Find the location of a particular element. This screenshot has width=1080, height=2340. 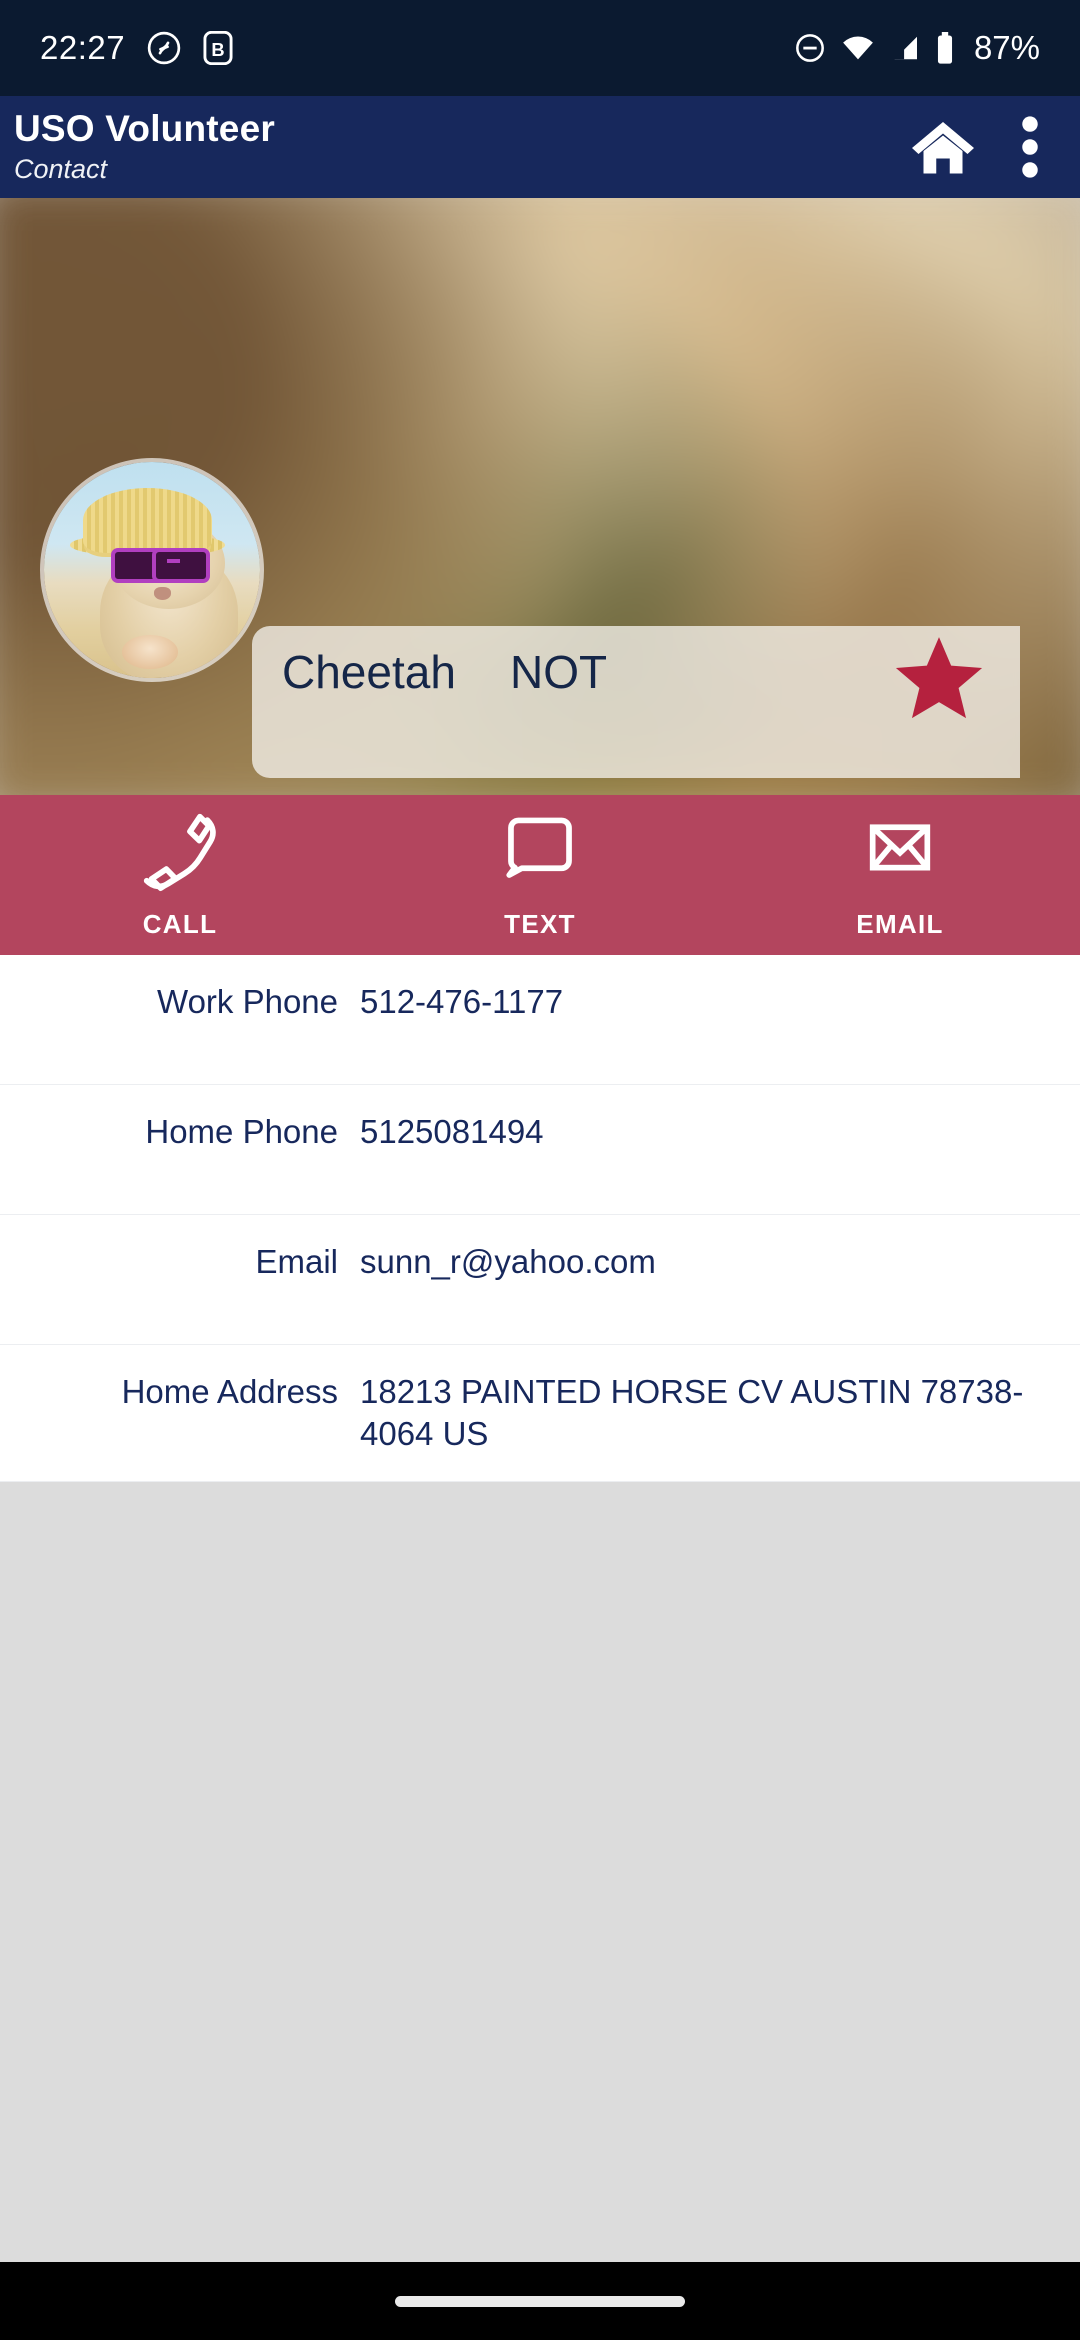

contact-name-card: Cheetah NOT is located at coordinates (636, 702).